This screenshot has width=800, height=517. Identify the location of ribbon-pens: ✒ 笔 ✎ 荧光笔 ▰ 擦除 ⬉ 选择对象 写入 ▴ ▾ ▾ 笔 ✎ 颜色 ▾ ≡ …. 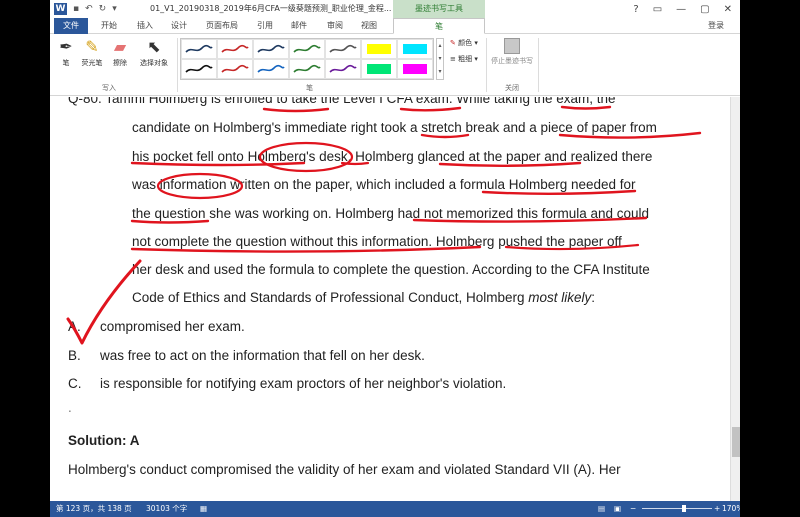
(395, 65).